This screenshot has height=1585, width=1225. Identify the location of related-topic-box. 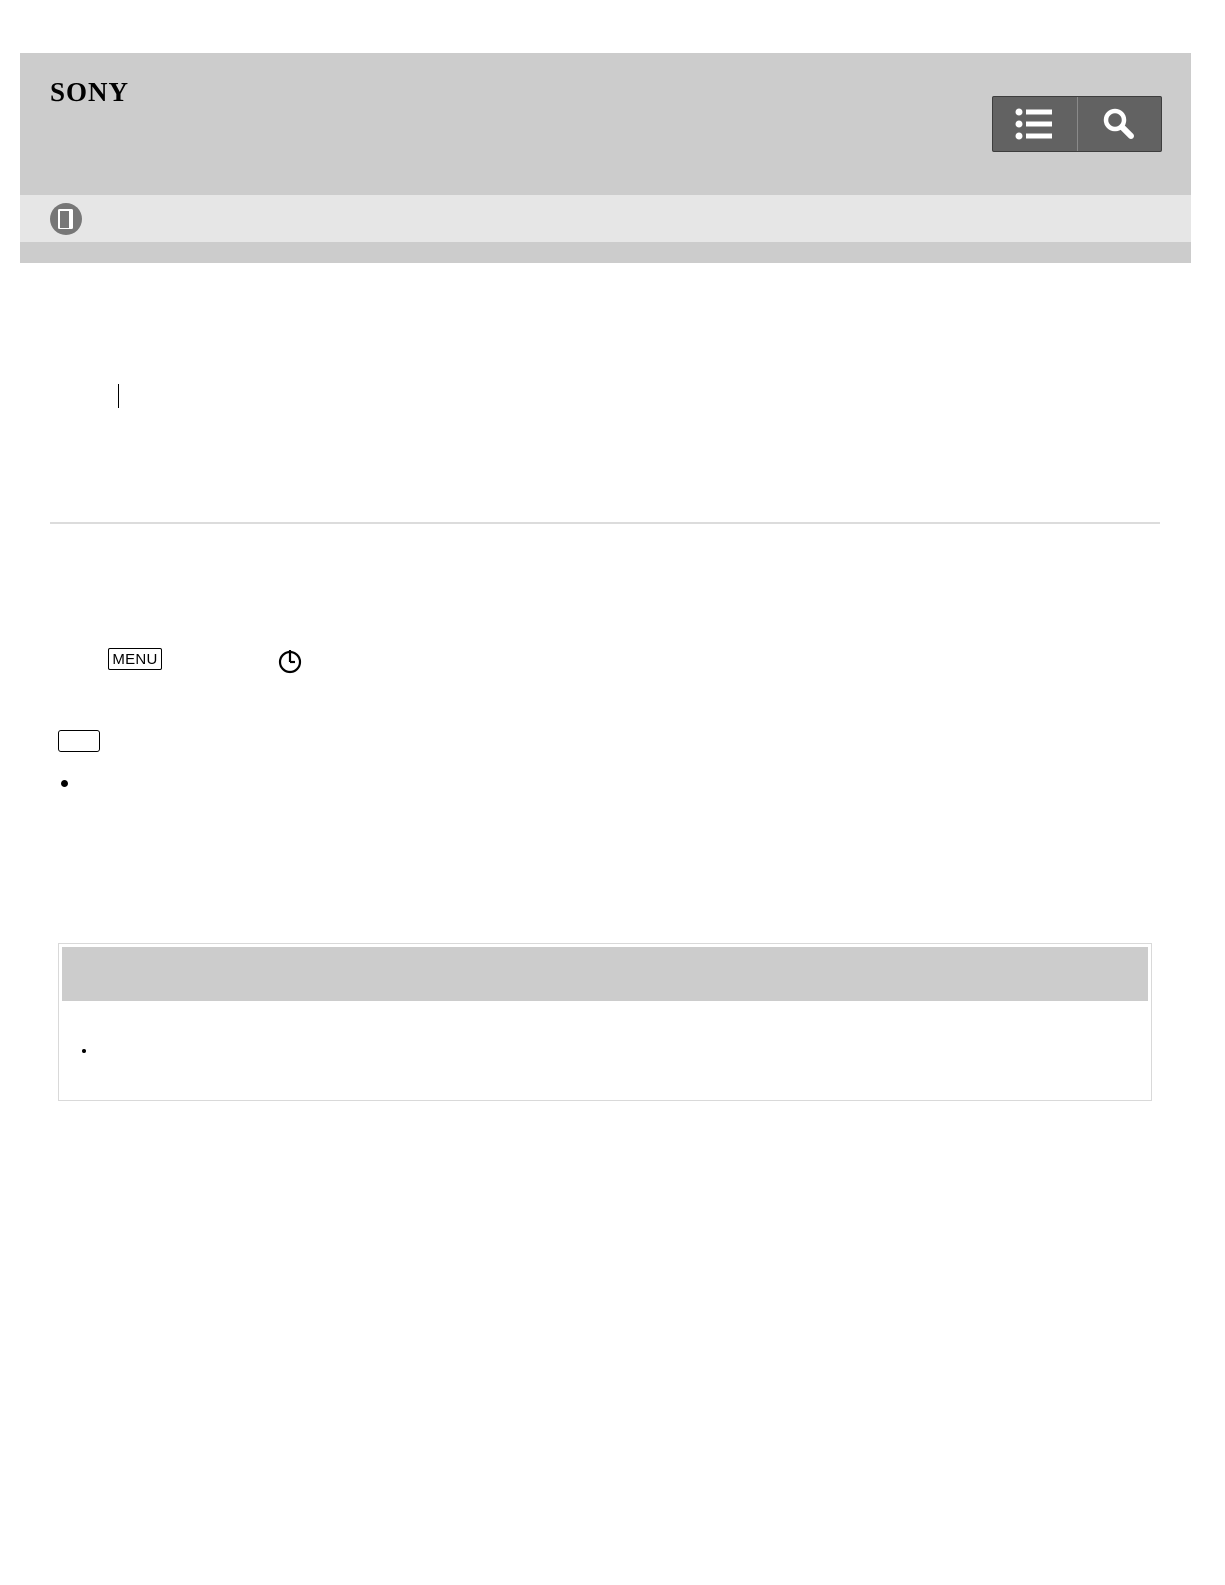
(605, 1022).